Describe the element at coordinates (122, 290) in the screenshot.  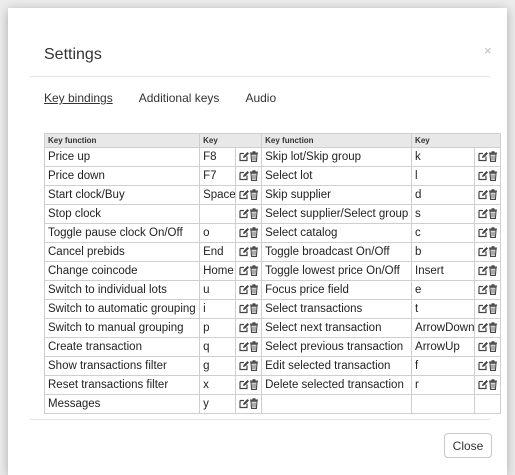
I see `left-key-function: Switch to individual lots` at that location.